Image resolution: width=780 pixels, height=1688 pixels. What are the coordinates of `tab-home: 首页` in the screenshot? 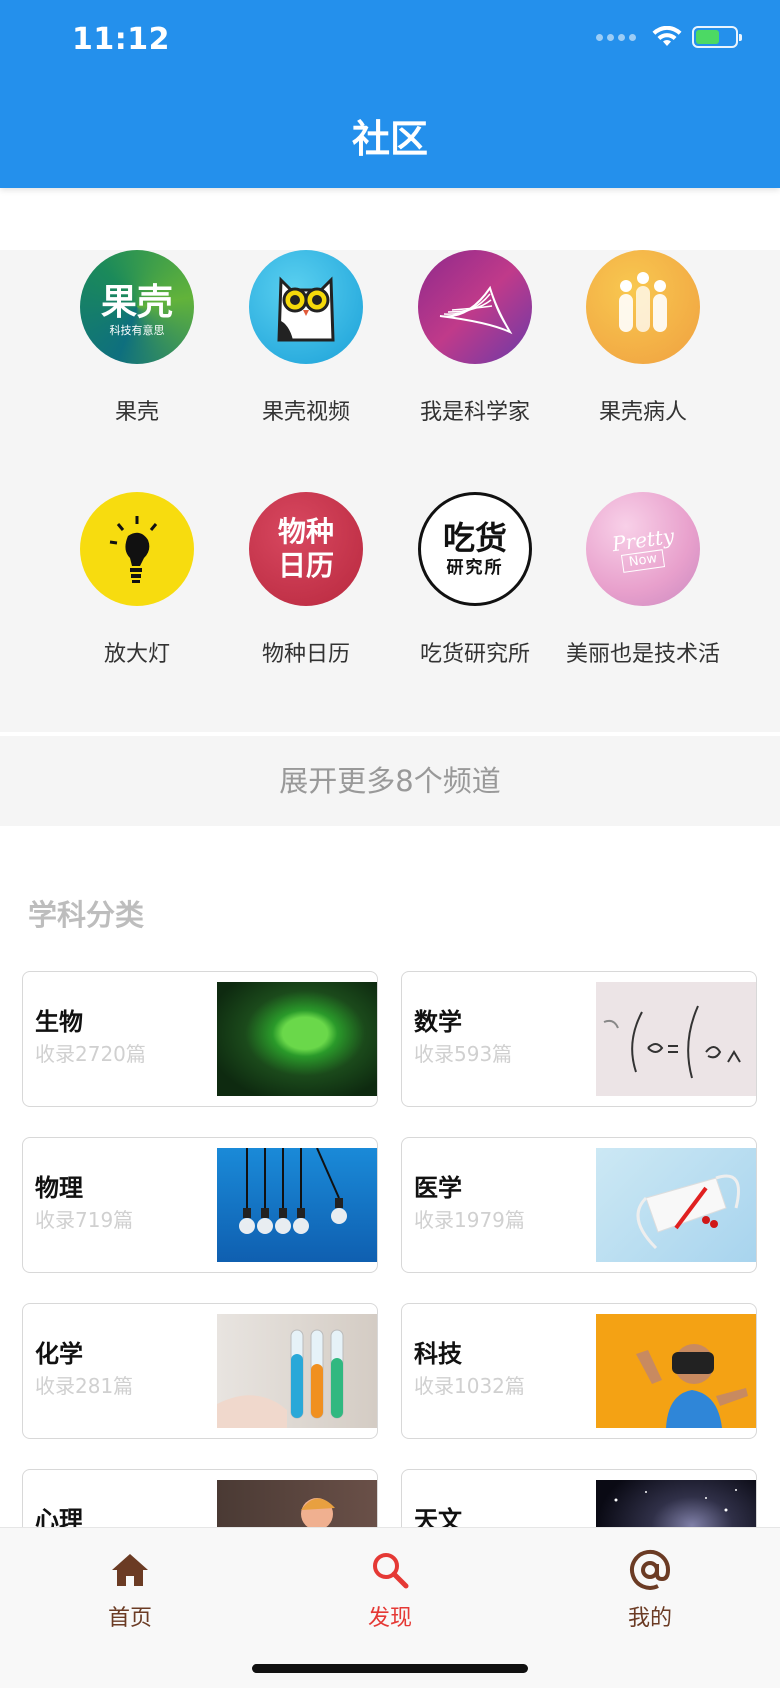 It's located at (130, 1590).